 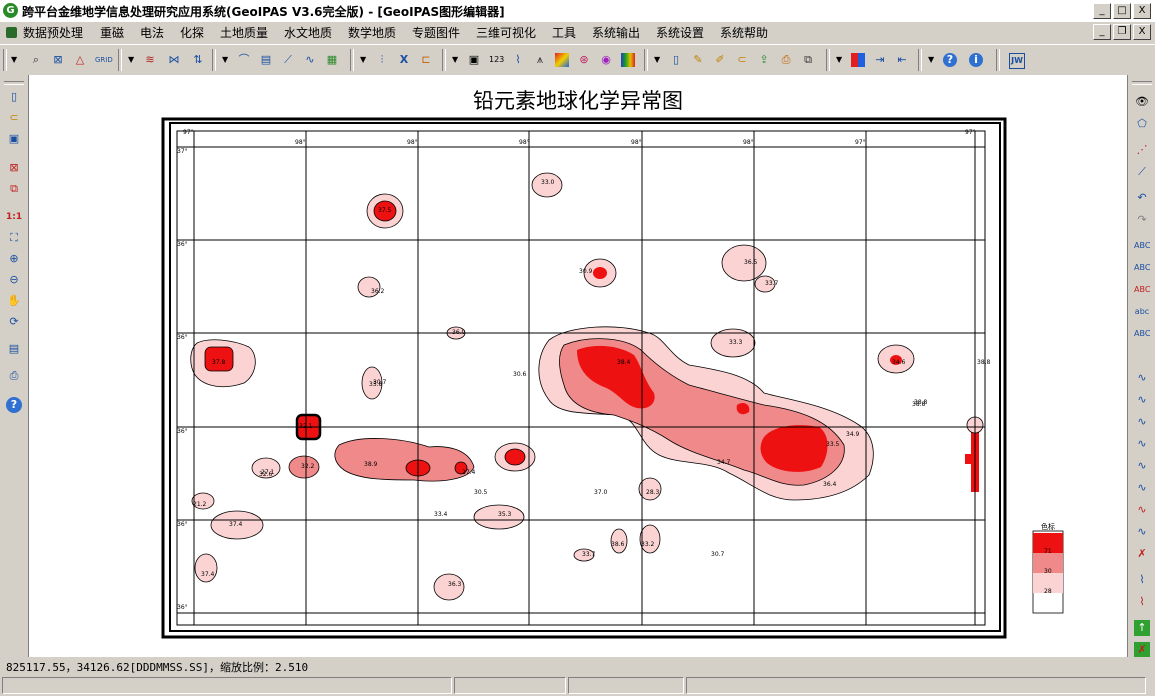 I want to click on formula-icon: ⫶, so click(x=382, y=60).